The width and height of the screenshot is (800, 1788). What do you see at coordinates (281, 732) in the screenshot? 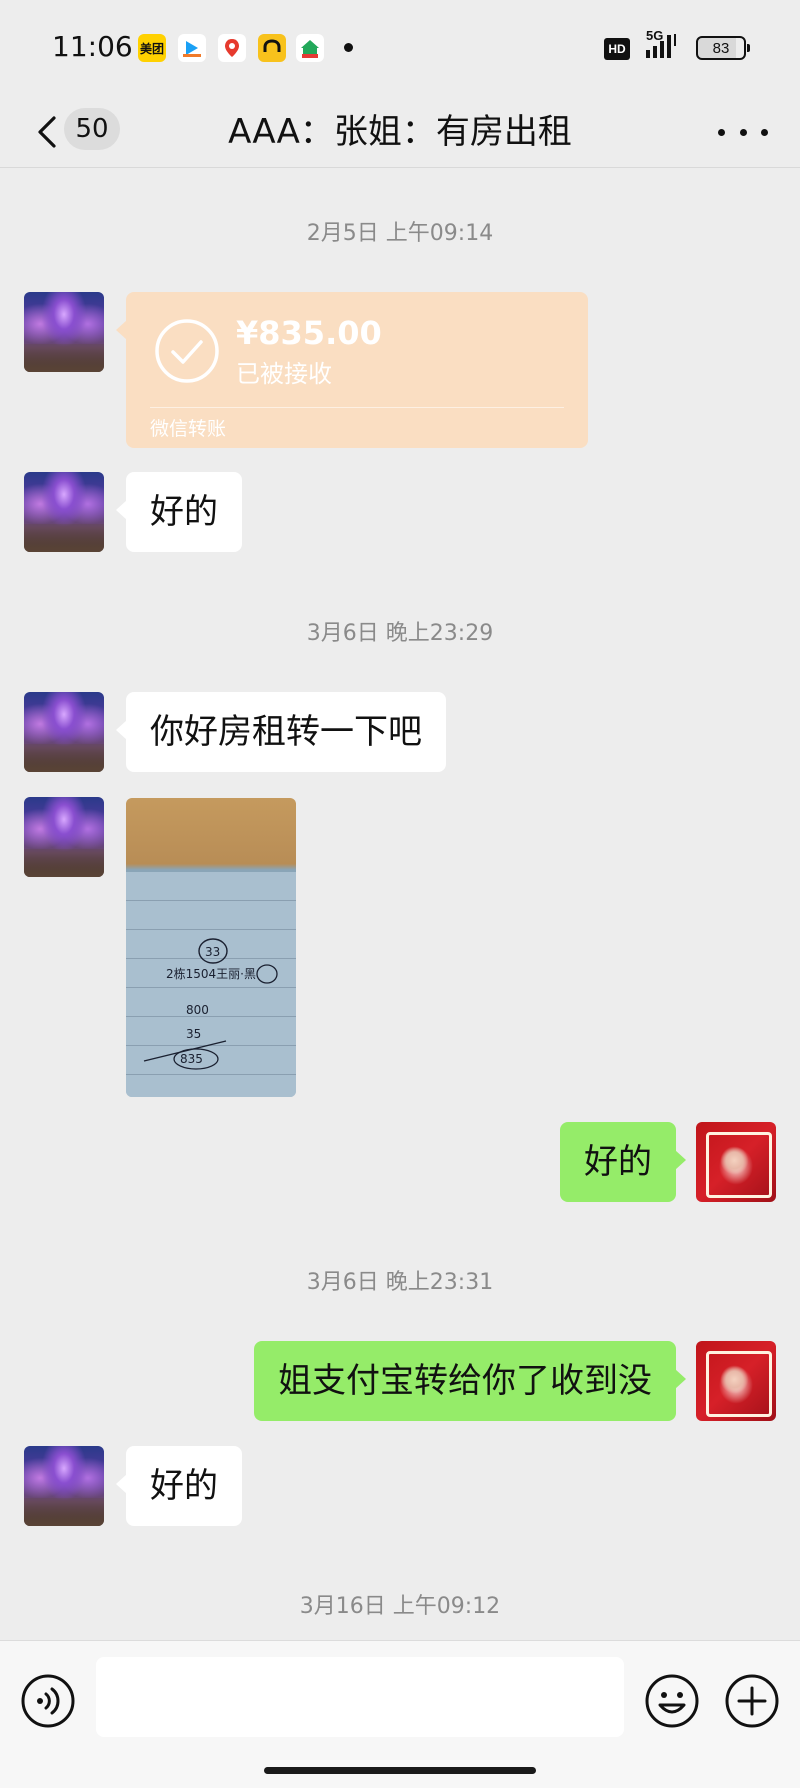
I see `incoming-message: 你好房租转一下吧` at bounding box center [281, 732].